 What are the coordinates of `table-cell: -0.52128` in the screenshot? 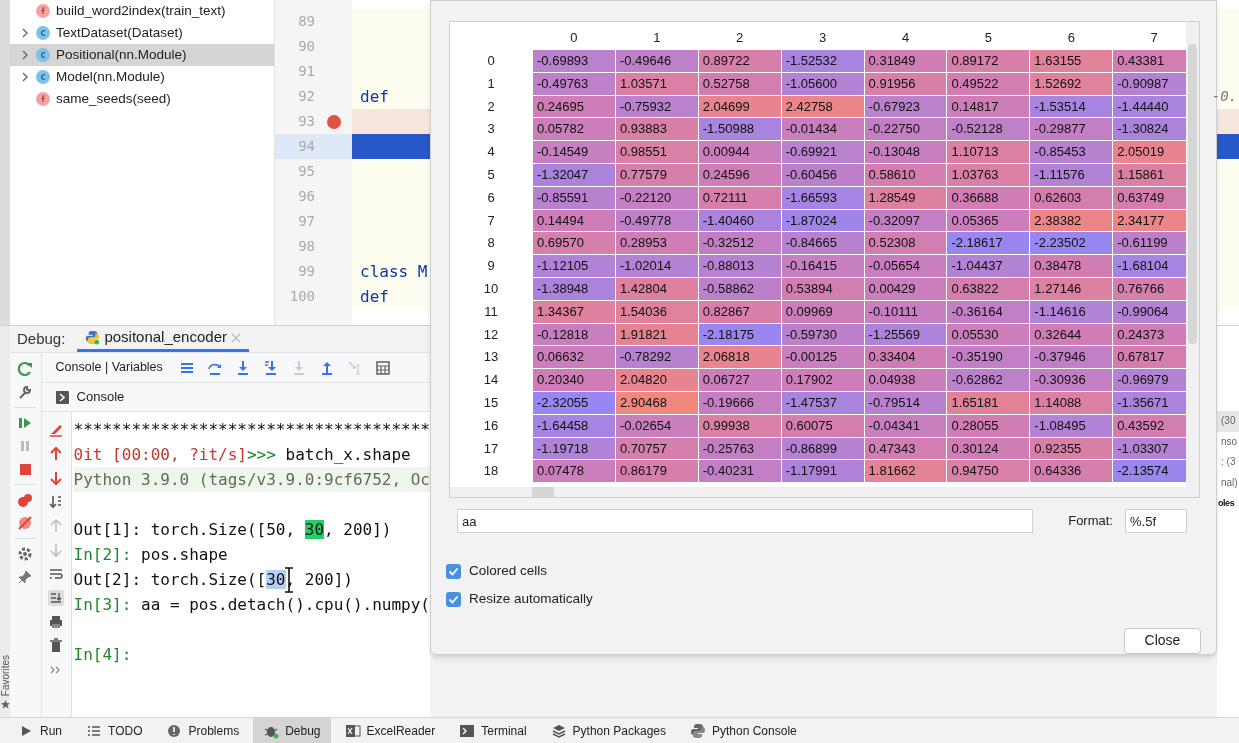 It's located at (988, 129).